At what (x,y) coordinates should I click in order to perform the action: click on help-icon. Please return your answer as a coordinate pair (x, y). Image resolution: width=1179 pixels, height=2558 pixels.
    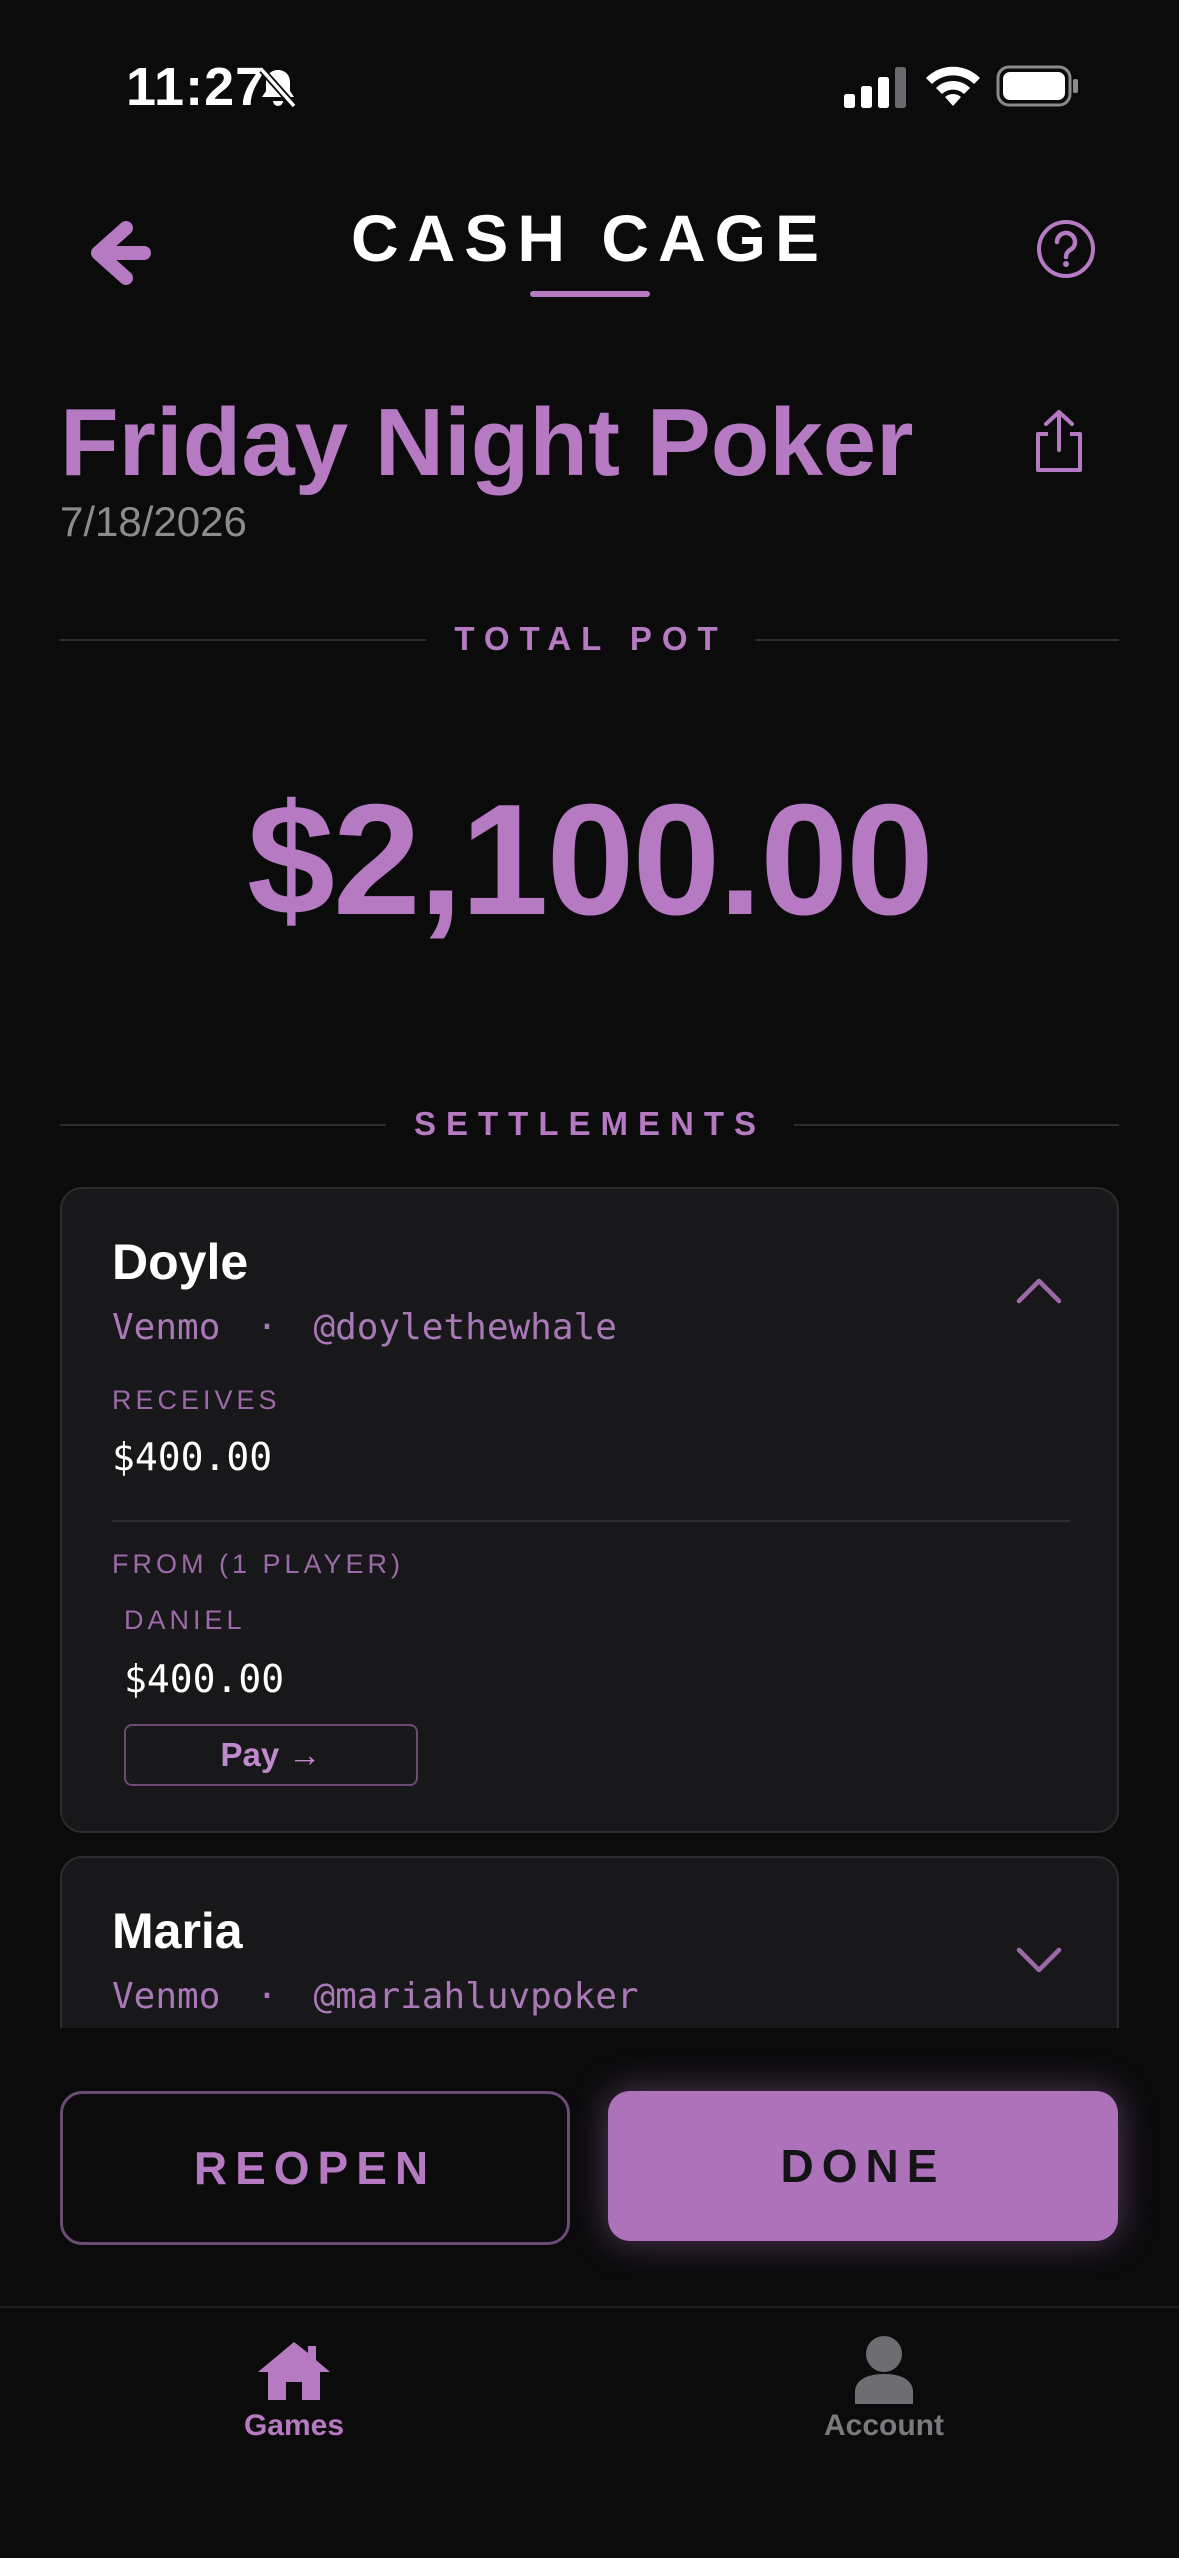
    Looking at the image, I should click on (1066, 249).